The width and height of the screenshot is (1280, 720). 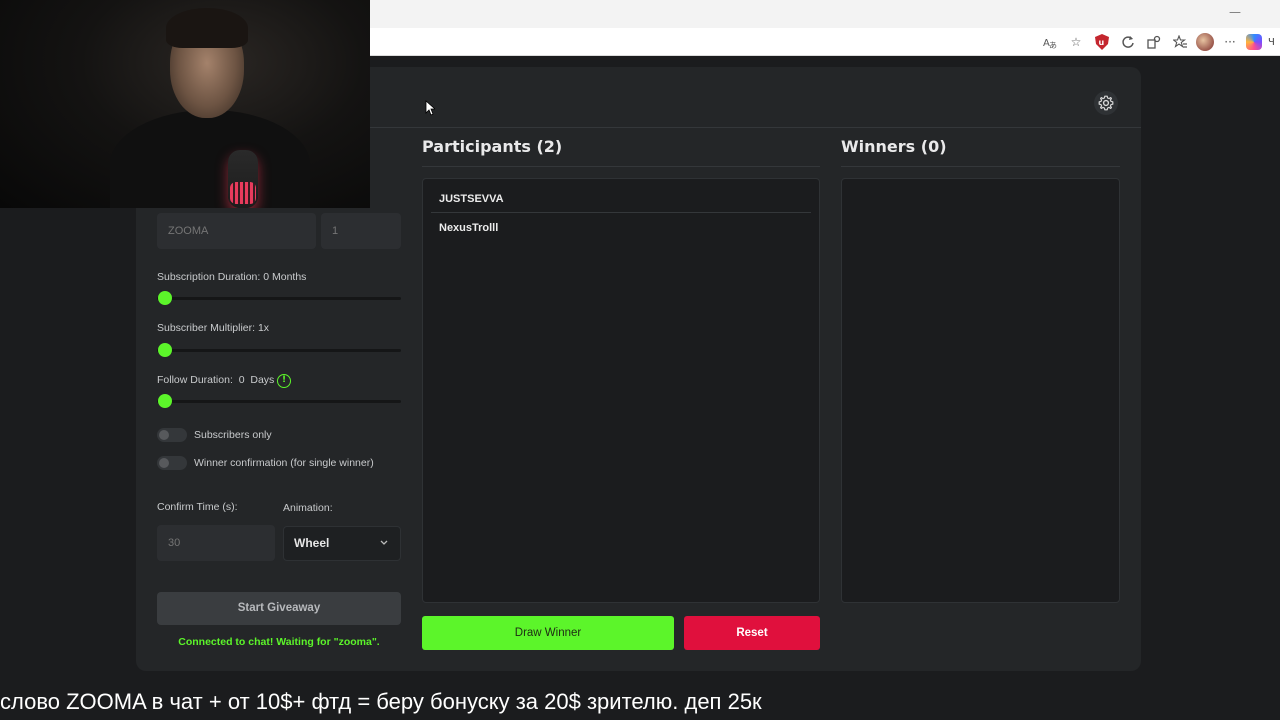 I want to click on streamer-hair, so click(x=207, y=28).